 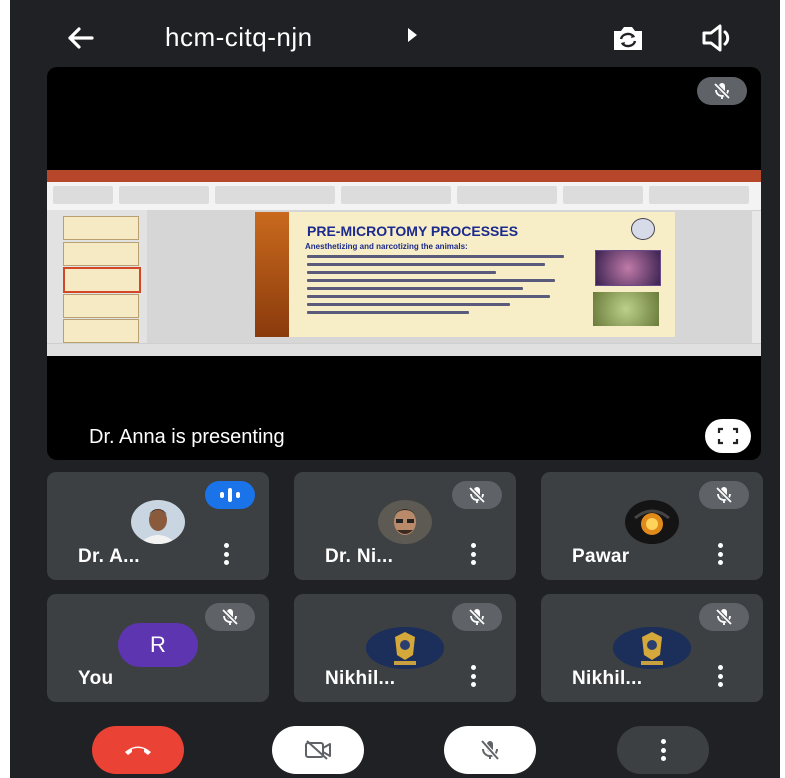 What do you see at coordinates (158, 645) in the screenshot?
I see `letter-avatar: R` at bounding box center [158, 645].